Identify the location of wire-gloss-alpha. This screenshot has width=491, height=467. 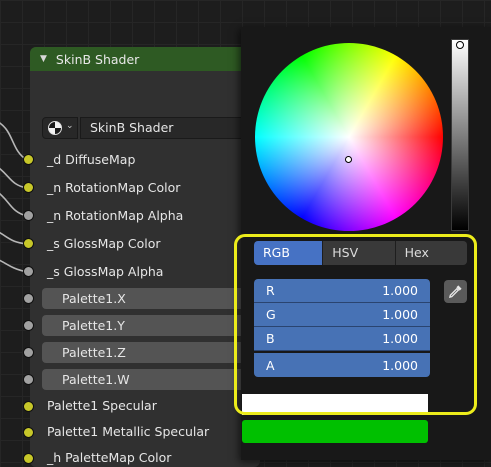
(14, 266).